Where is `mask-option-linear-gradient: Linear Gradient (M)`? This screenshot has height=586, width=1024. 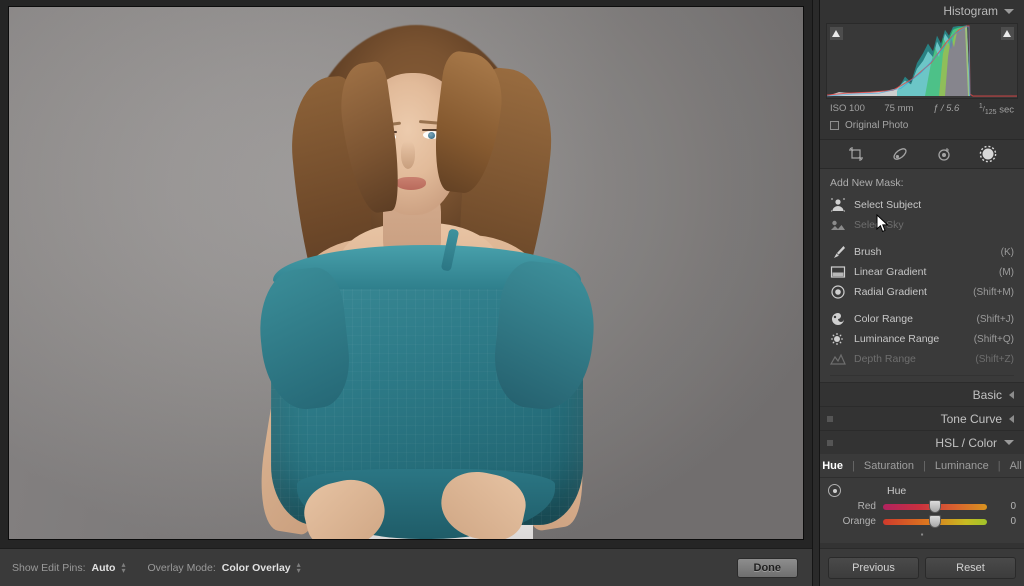
mask-option-linear-gradient: Linear Gradient (M) is located at coordinates (922, 272).